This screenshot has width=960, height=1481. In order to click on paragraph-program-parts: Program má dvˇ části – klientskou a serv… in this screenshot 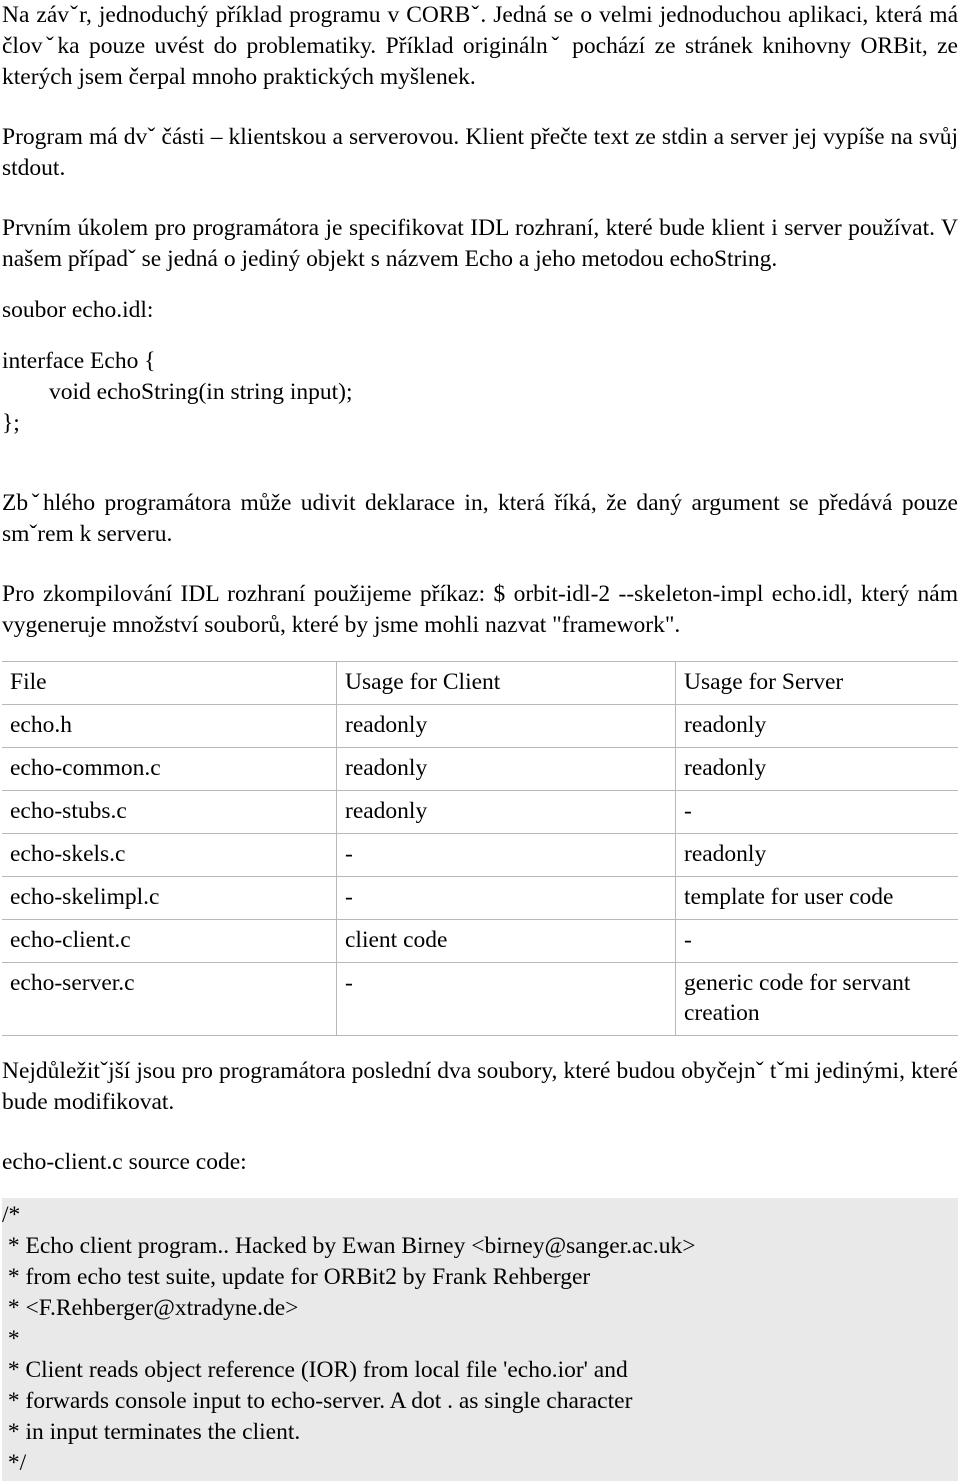, I will do `click(480, 152)`.